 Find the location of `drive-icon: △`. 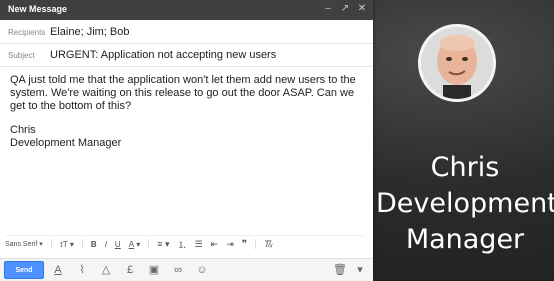

drive-icon: △ is located at coordinates (106, 270).